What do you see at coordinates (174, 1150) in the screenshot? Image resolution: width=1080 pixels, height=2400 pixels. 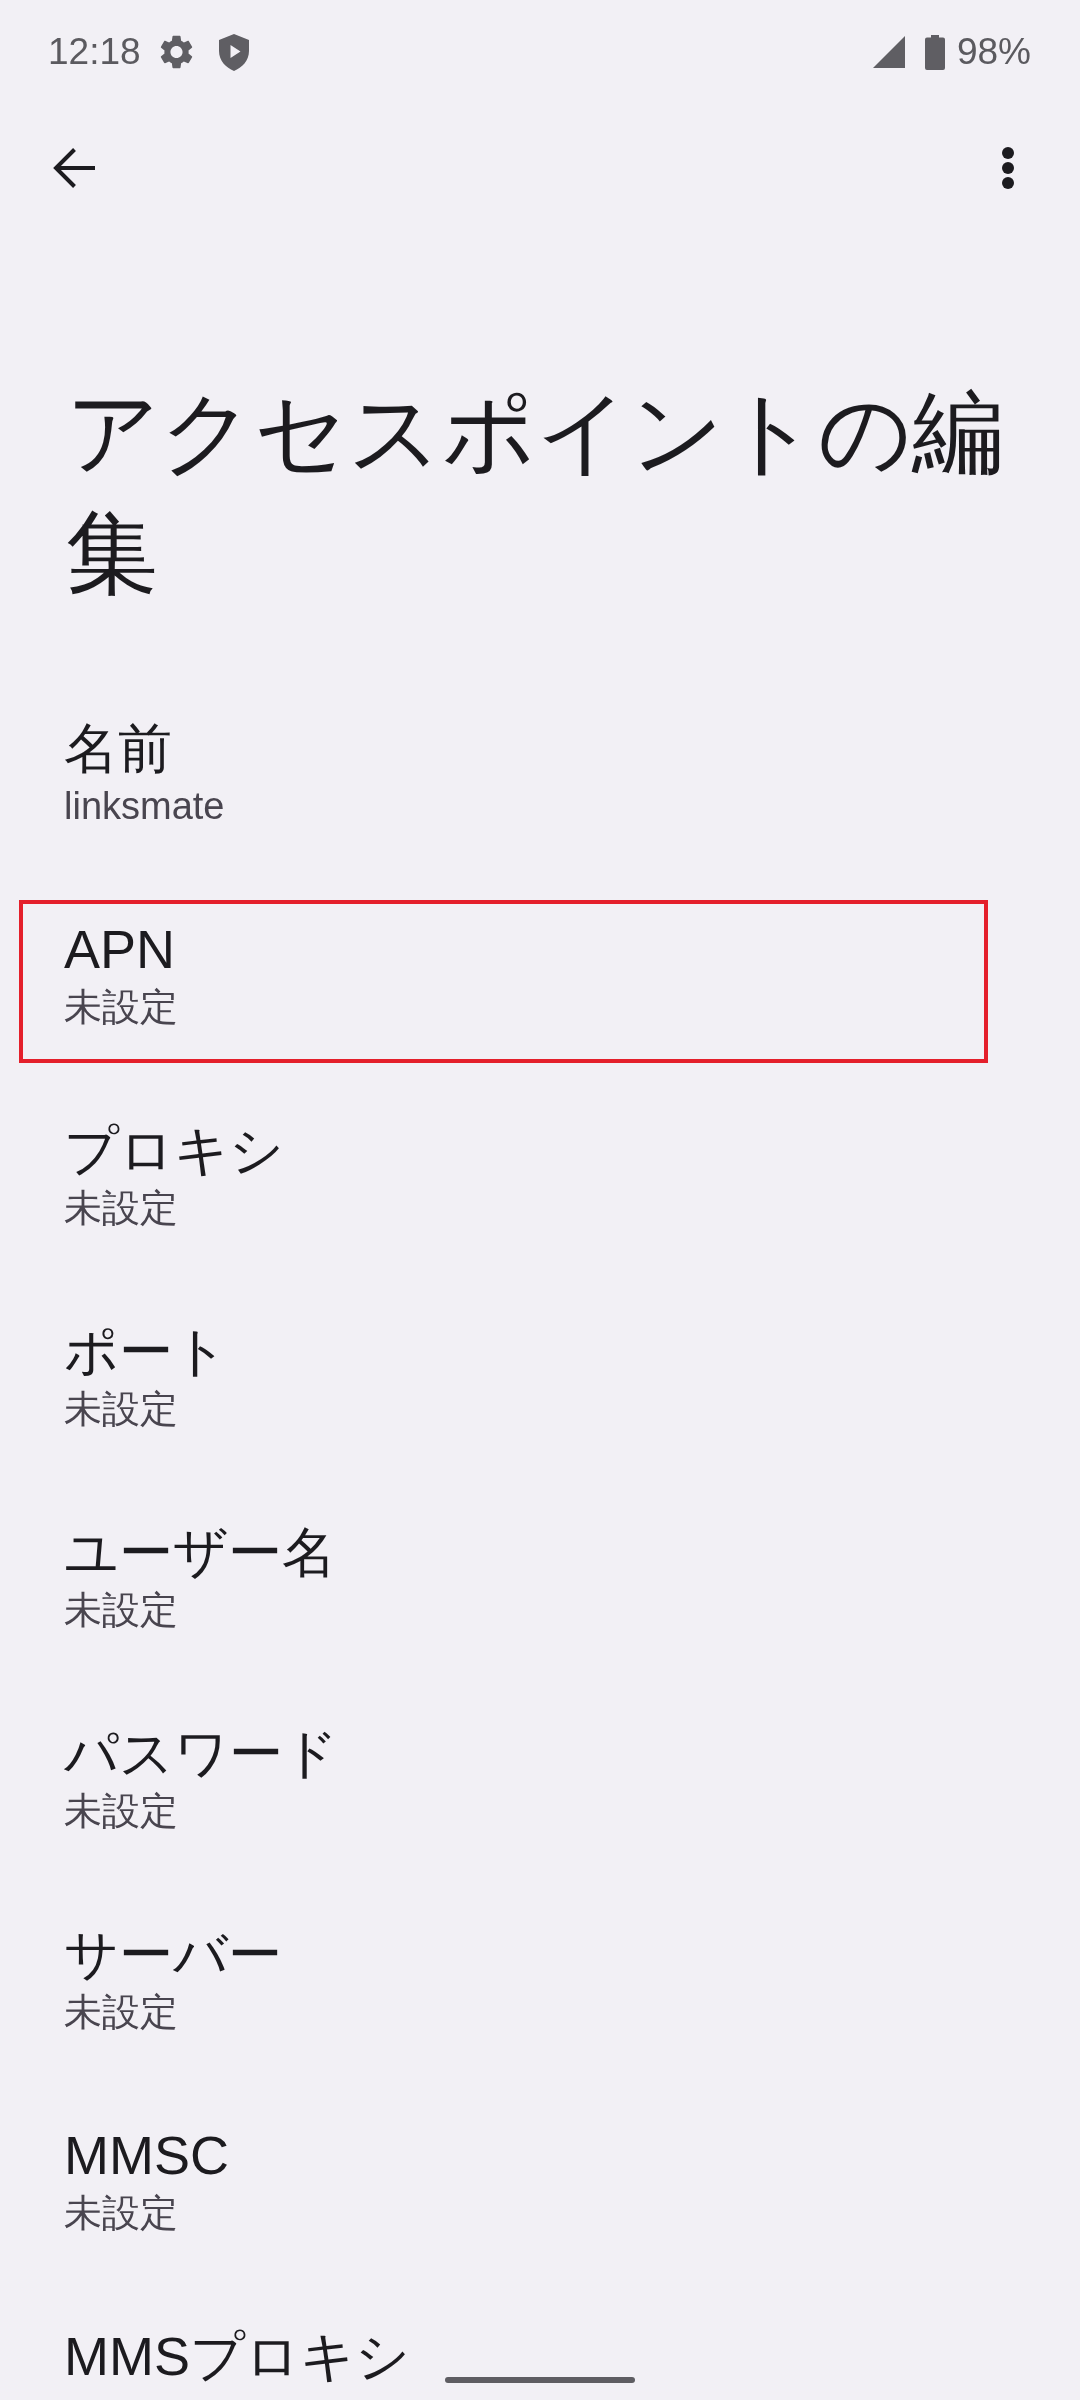 I see `setting-label: プロキシ` at bounding box center [174, 1150].